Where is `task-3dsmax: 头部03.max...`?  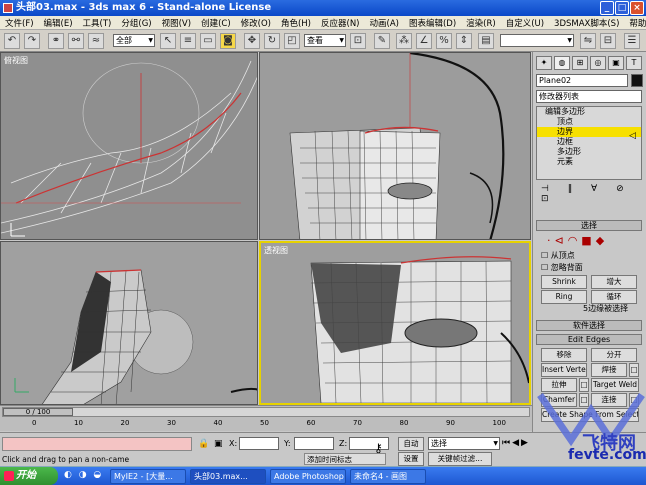
task-3dsmax: 头部03.max... is located at coordinates (228, 476).